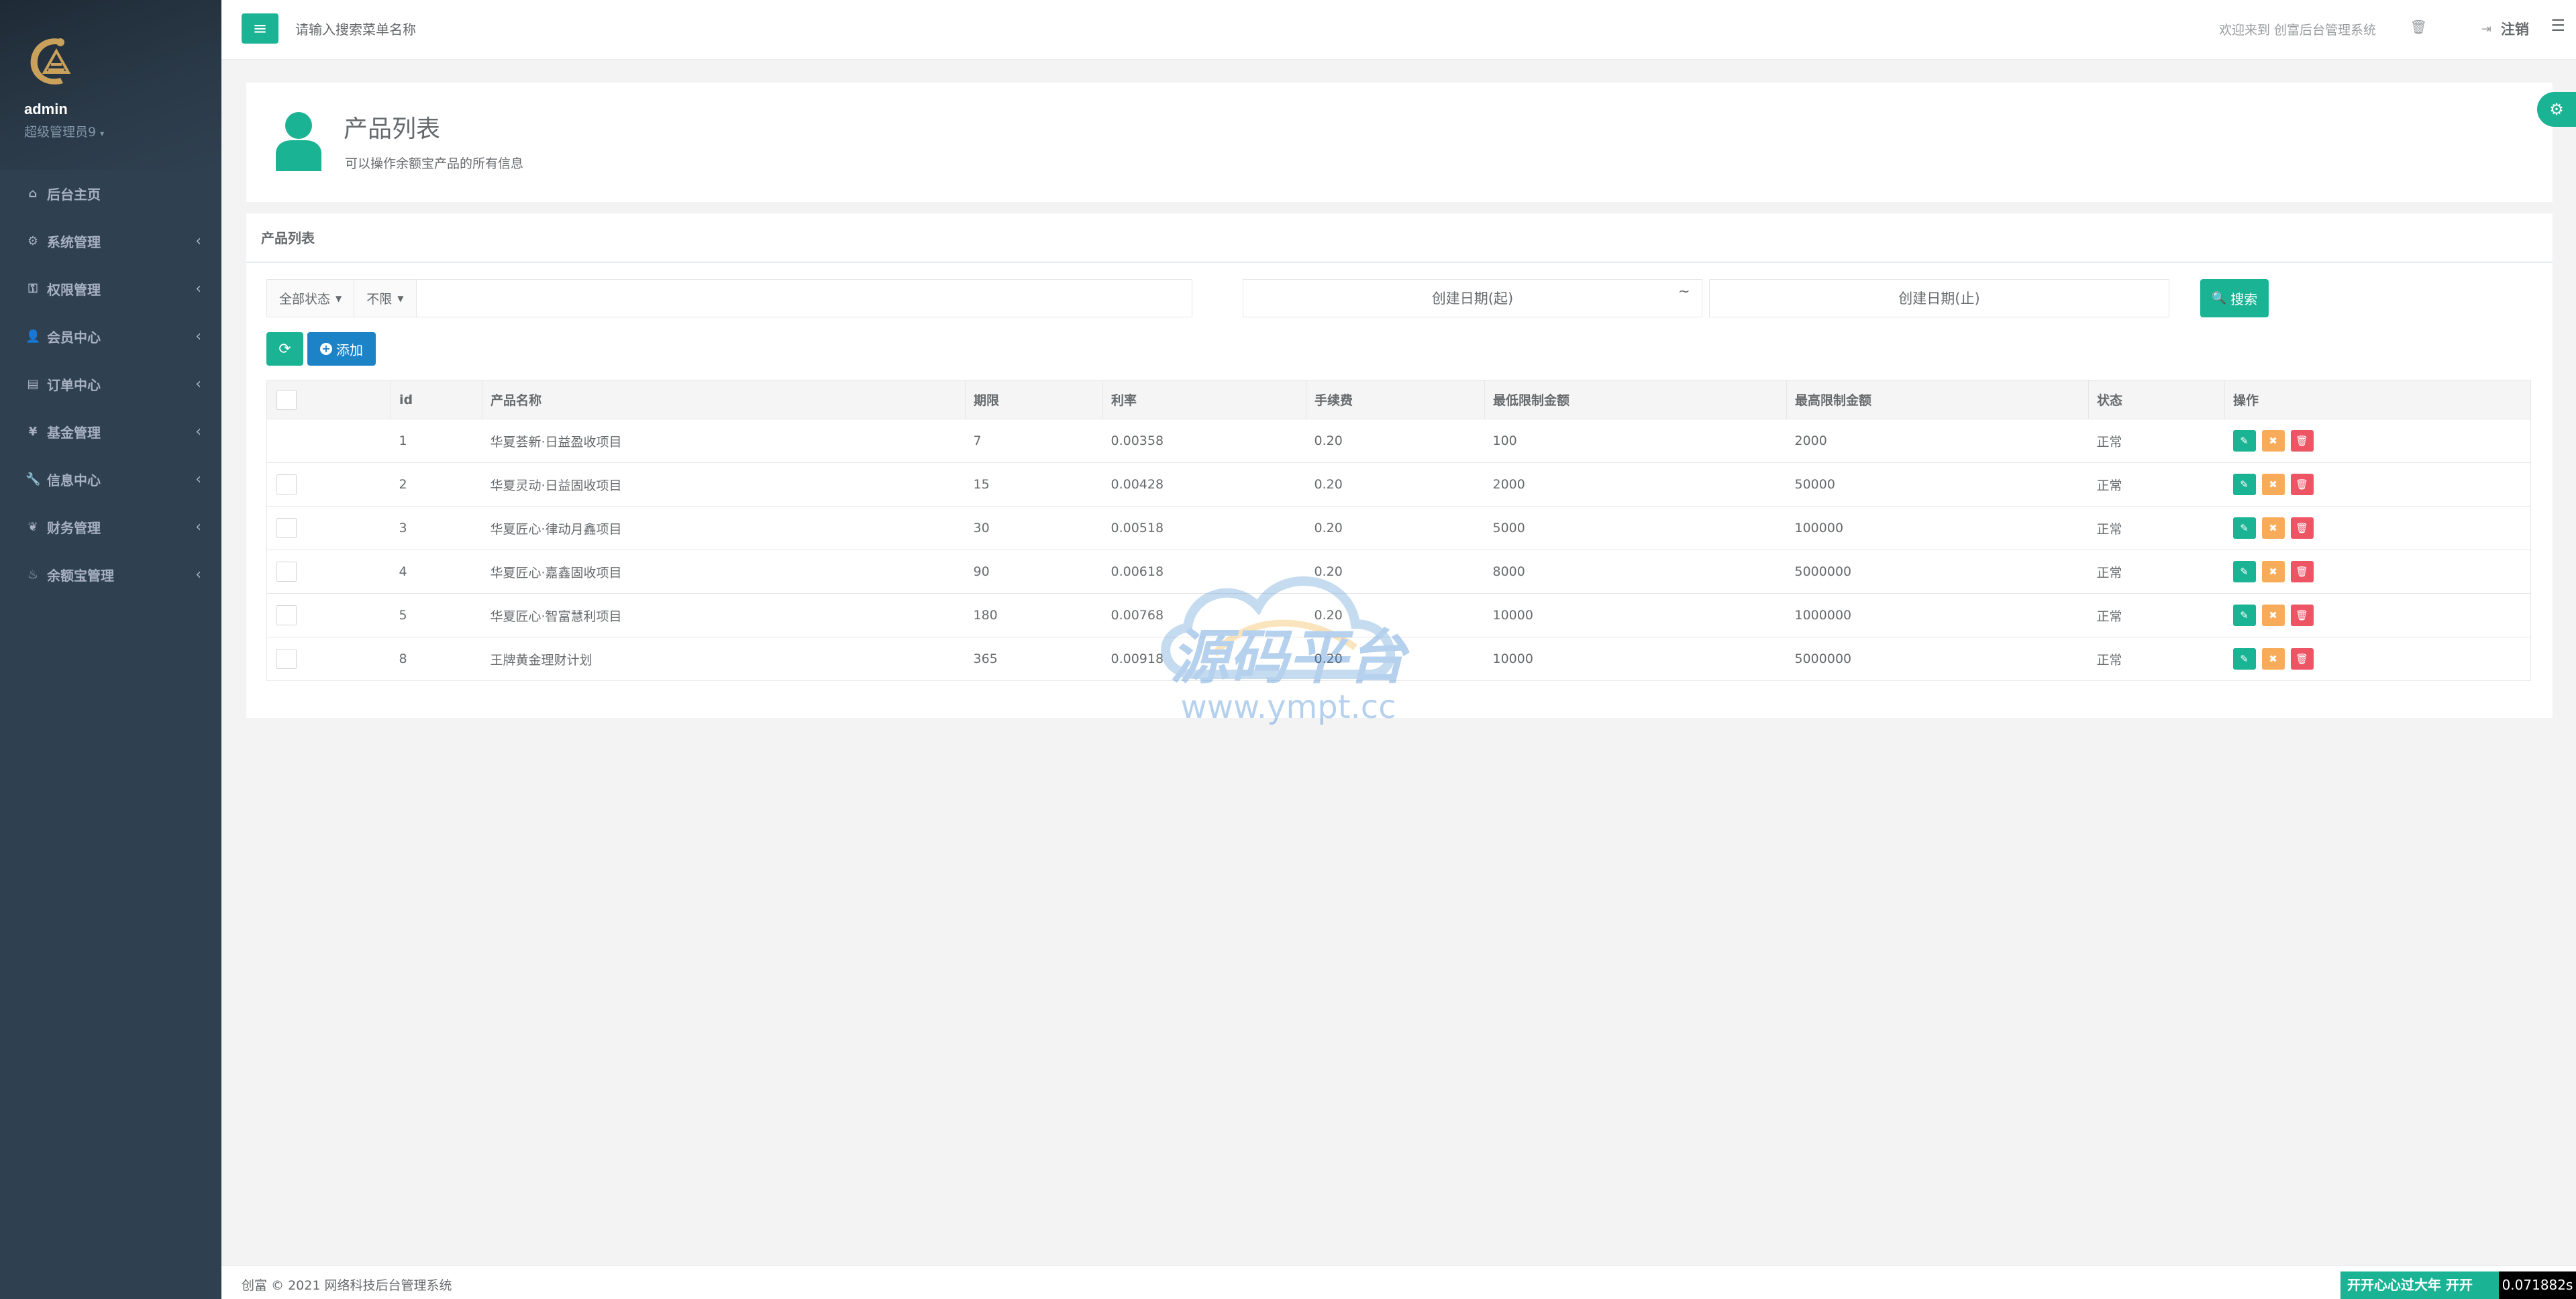 The height and width of the screenshot is (1299, 2576). I want to click on column-header-fee: 手续费, so click(1395, 399).